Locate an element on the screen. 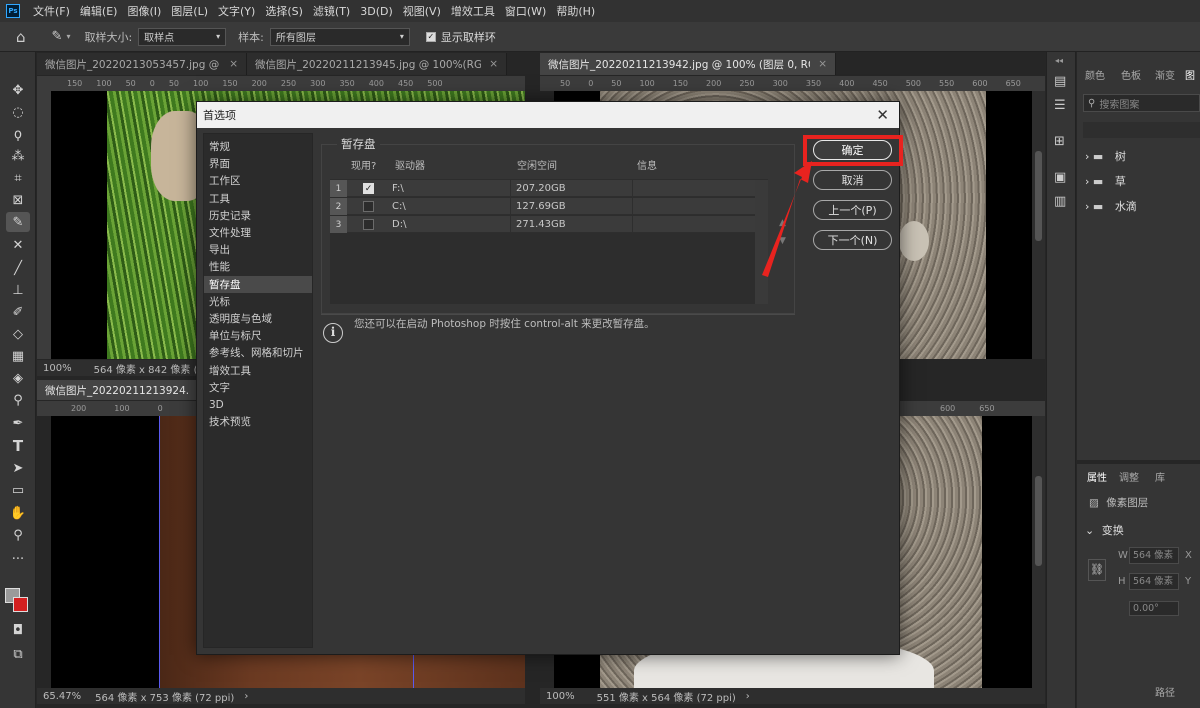 The image size is (1200, 708). menu-plugins: 增效工具 is located at coordinates (473, 11).